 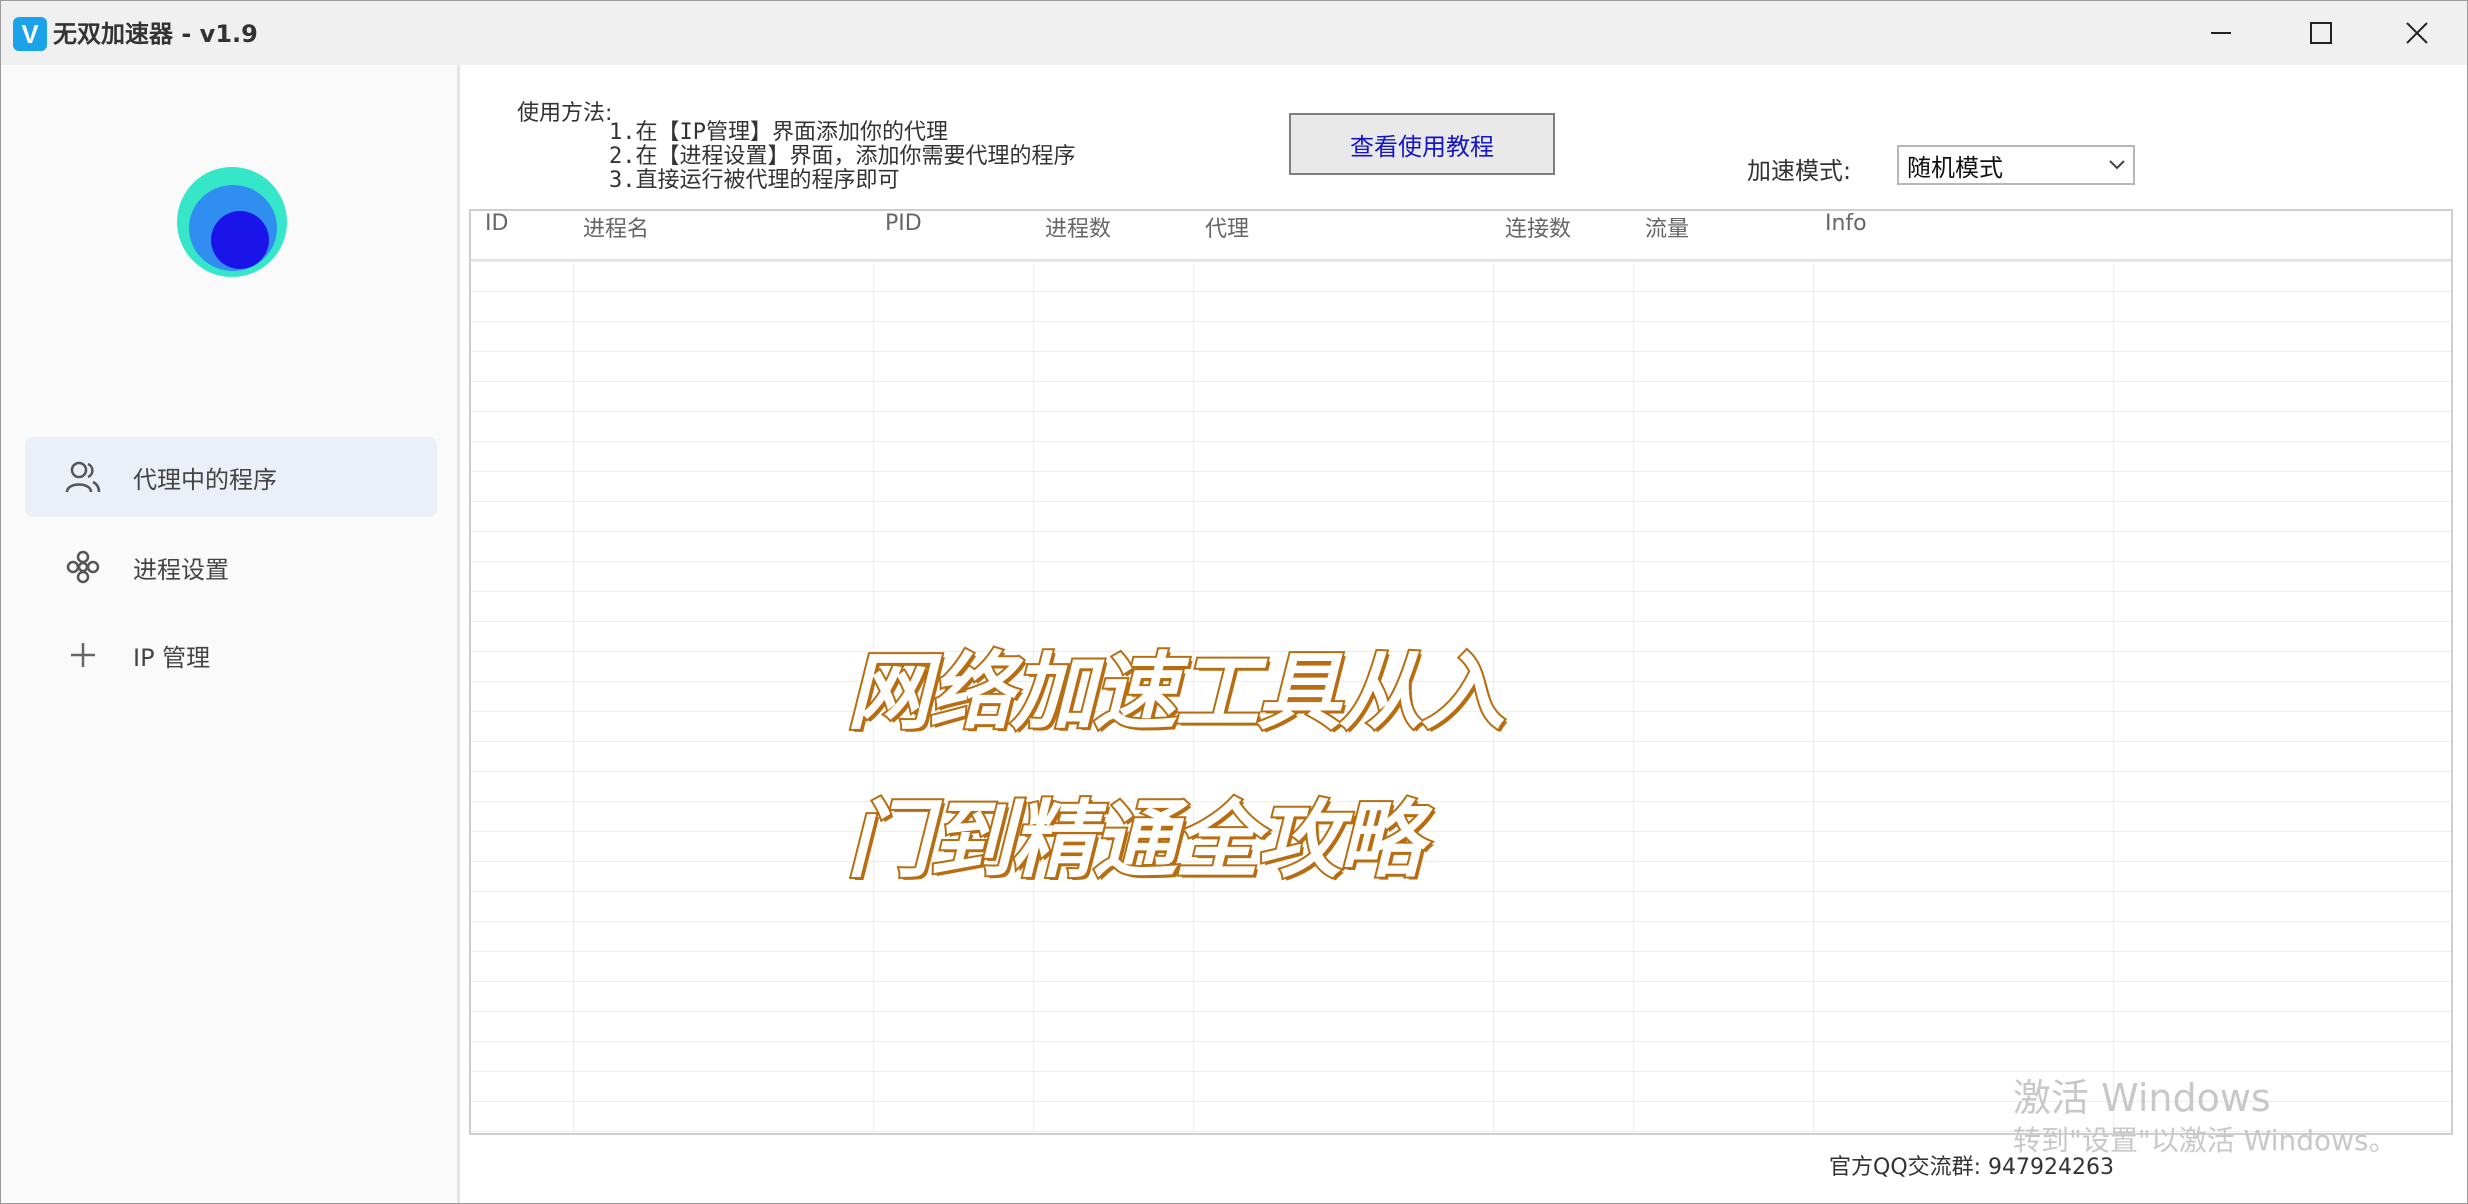 I want to click on column-header-process-name: 进程名, so click(x=616, y=235).